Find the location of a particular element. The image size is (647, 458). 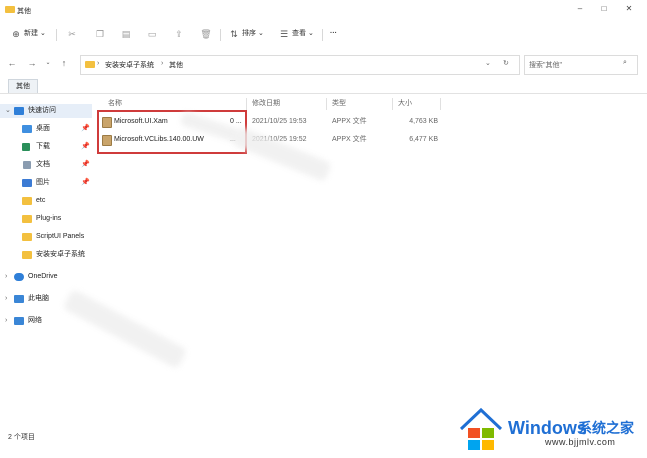

cut-icon: ✂ is located at coordinates (72, 34).